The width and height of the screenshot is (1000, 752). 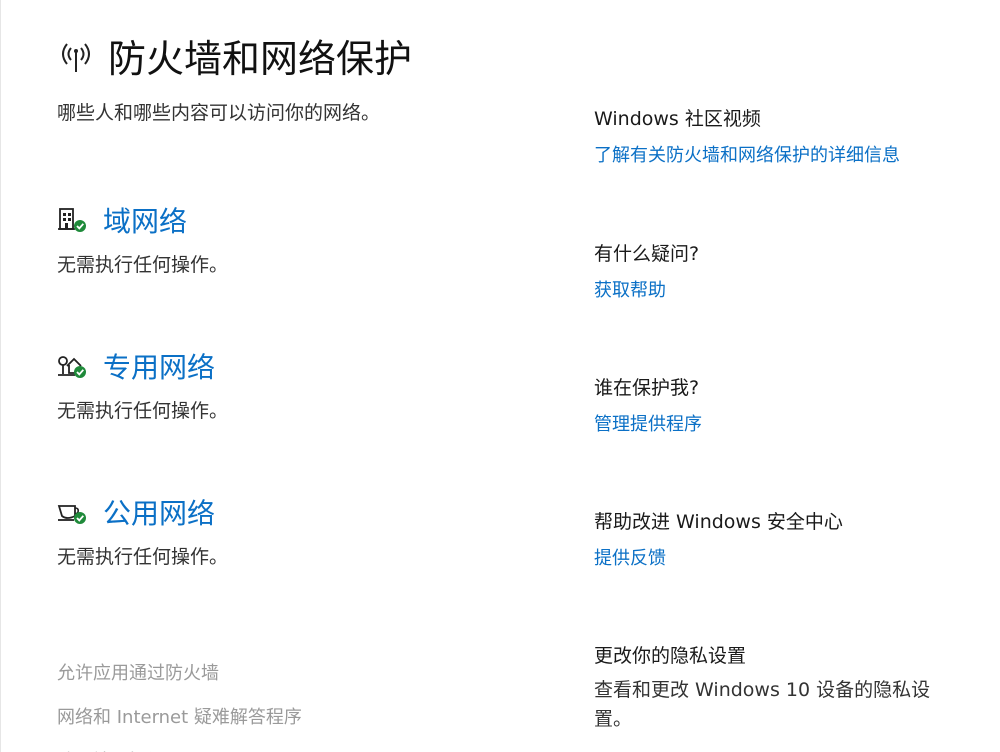 What do you see at coordinates (159, 512) in the screenshot?
I see `network-public-link: 公用网络` at bounding box center [159, 512].